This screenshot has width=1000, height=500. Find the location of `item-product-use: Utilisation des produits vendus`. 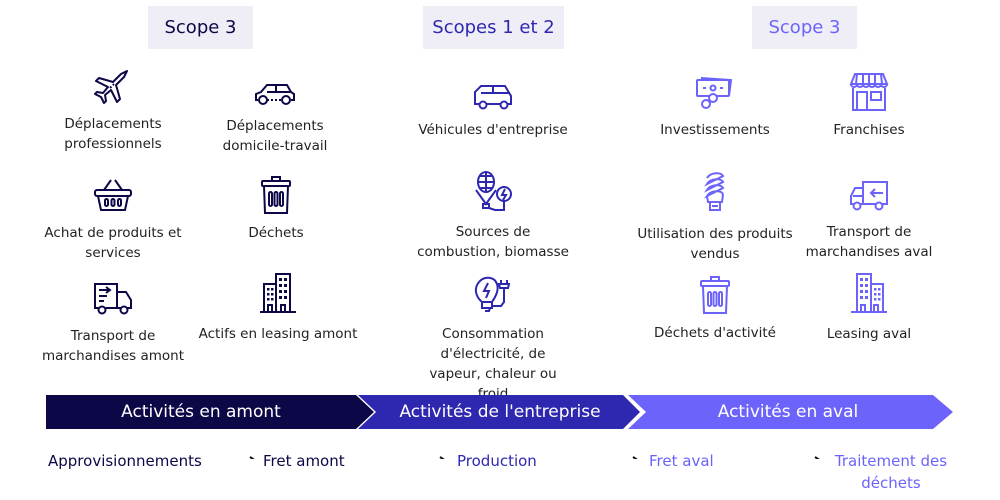

item-product-use: Utilisation des produits vendus is located at coordinates (715, 217).